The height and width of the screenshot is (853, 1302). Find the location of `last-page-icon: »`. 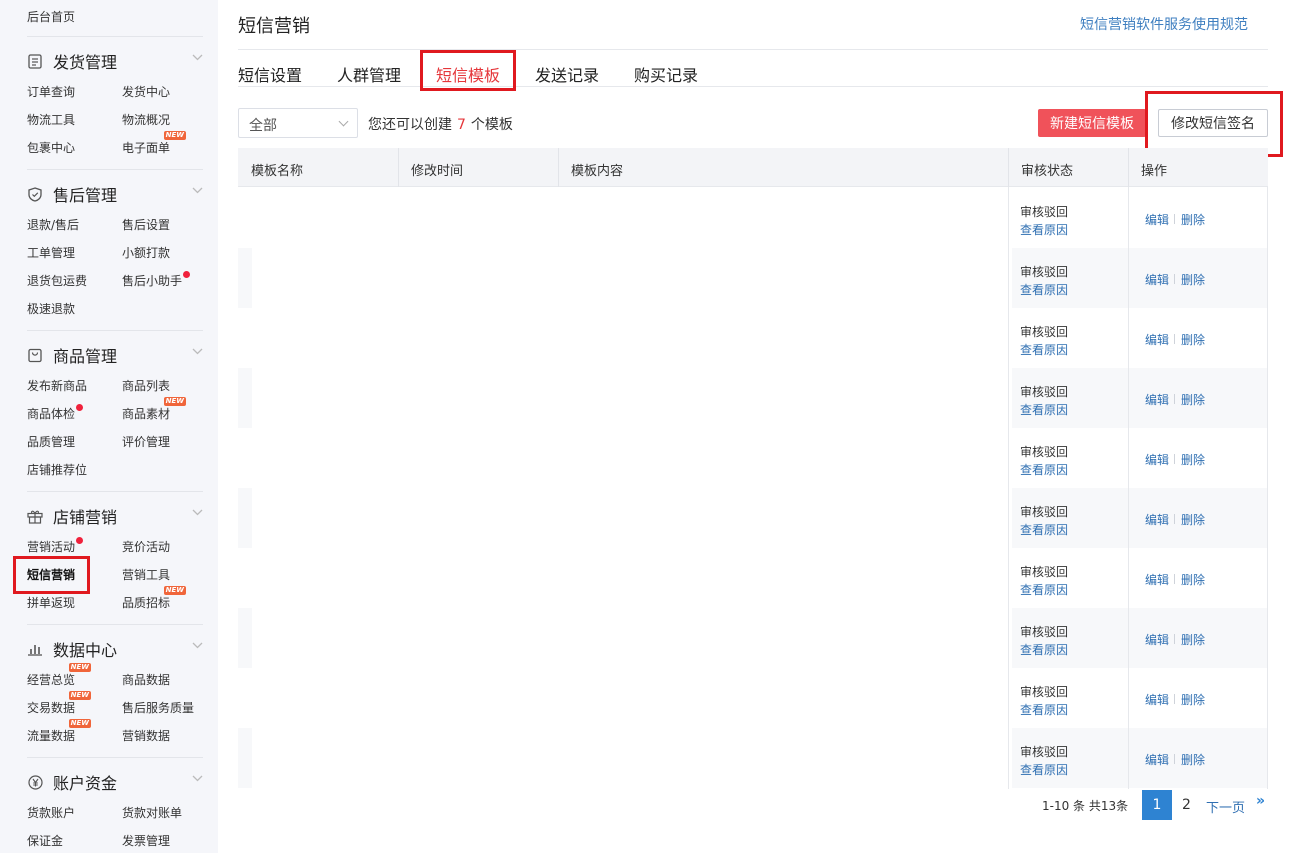

last-page-icon: » is located at coordinates (1260, 801).